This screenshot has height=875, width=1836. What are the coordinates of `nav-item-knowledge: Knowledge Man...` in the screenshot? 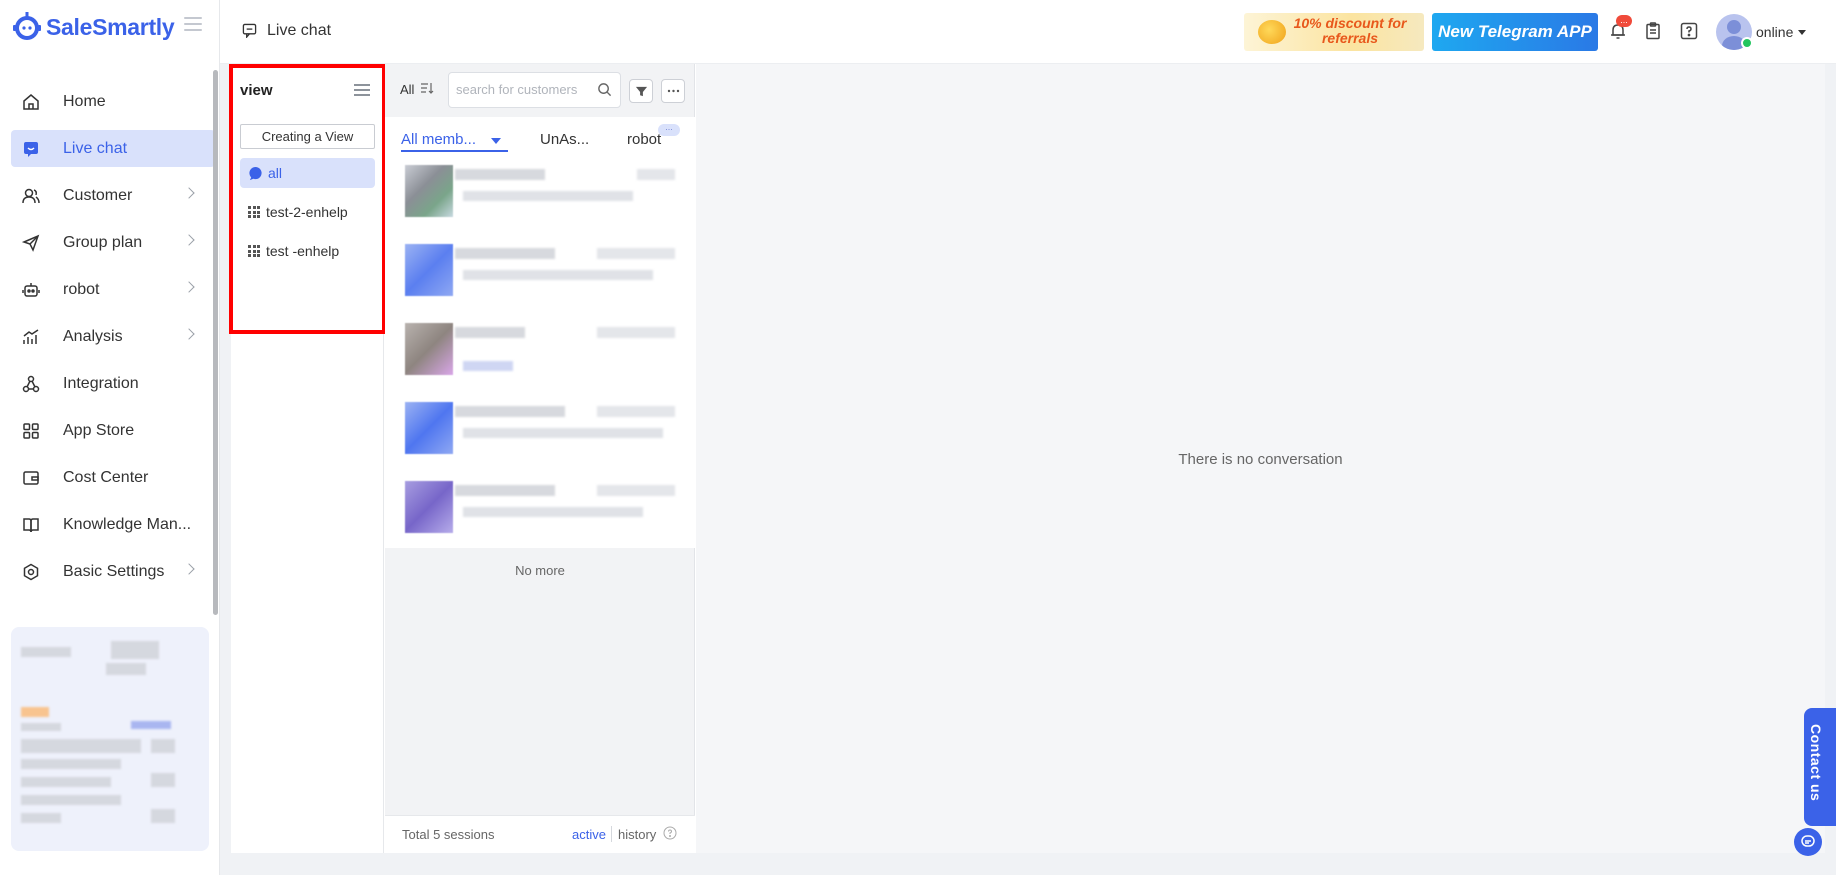 It's located at (113, 524).